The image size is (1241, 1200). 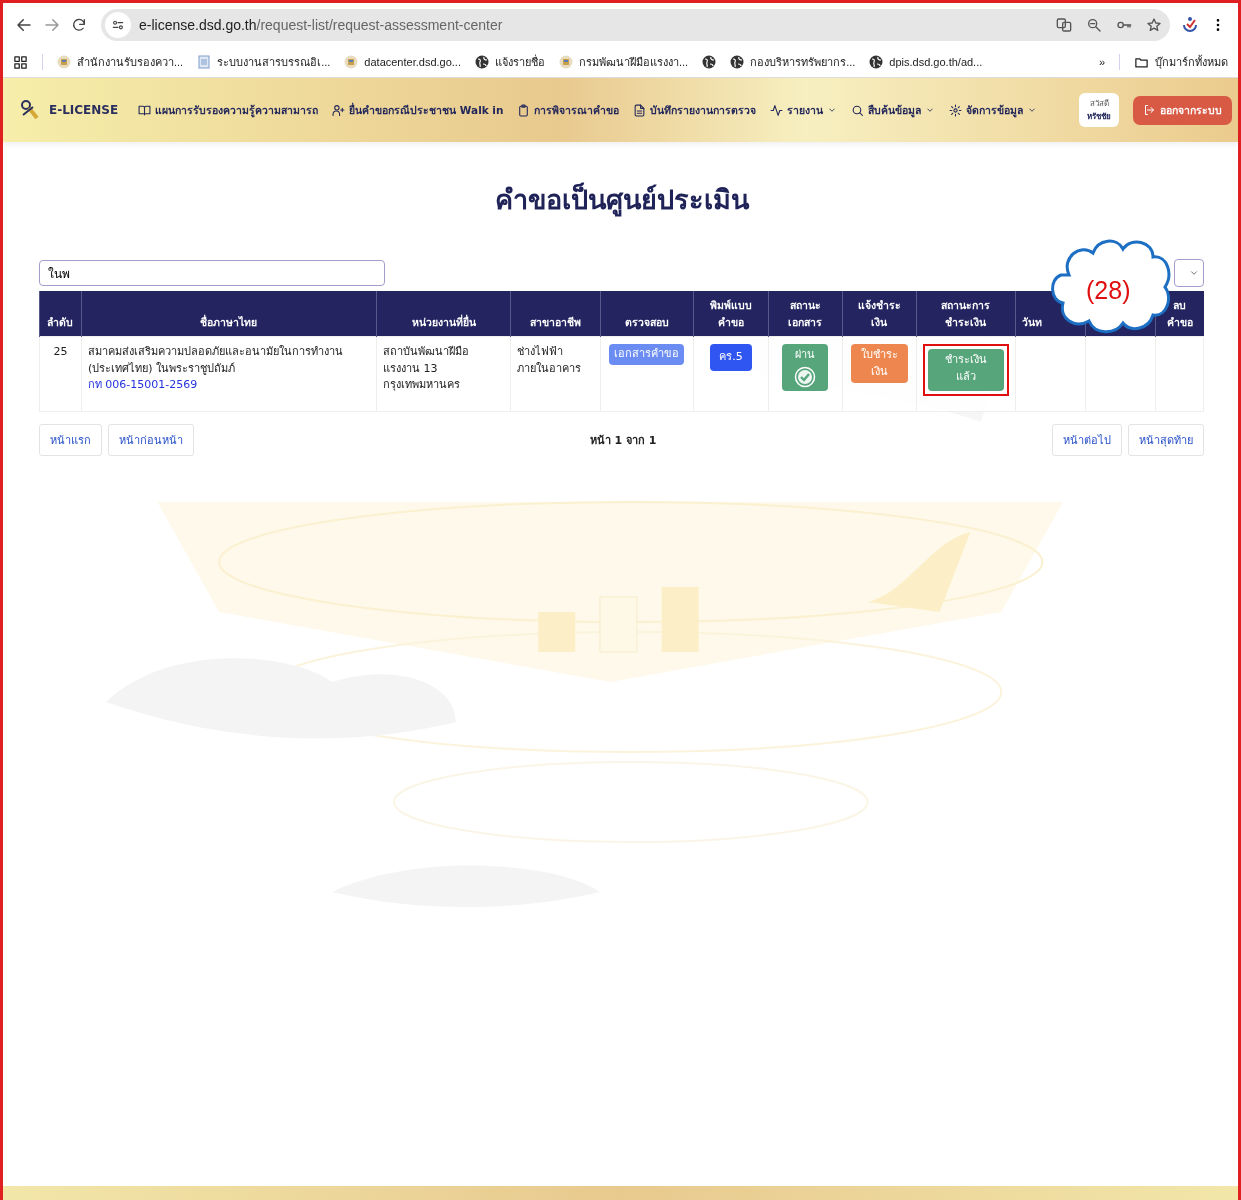 What do you see at coordinates (1108, 290) in the screenshot?
I see `annotation-number: (28)` at bounding box center [1108, 290].